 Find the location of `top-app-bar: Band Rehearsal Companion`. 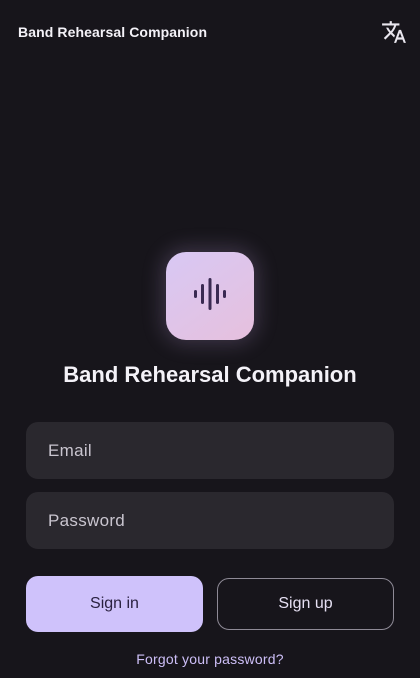

top-app-bar: Band Rehearsal Companion is located at coordinates (210, 33).